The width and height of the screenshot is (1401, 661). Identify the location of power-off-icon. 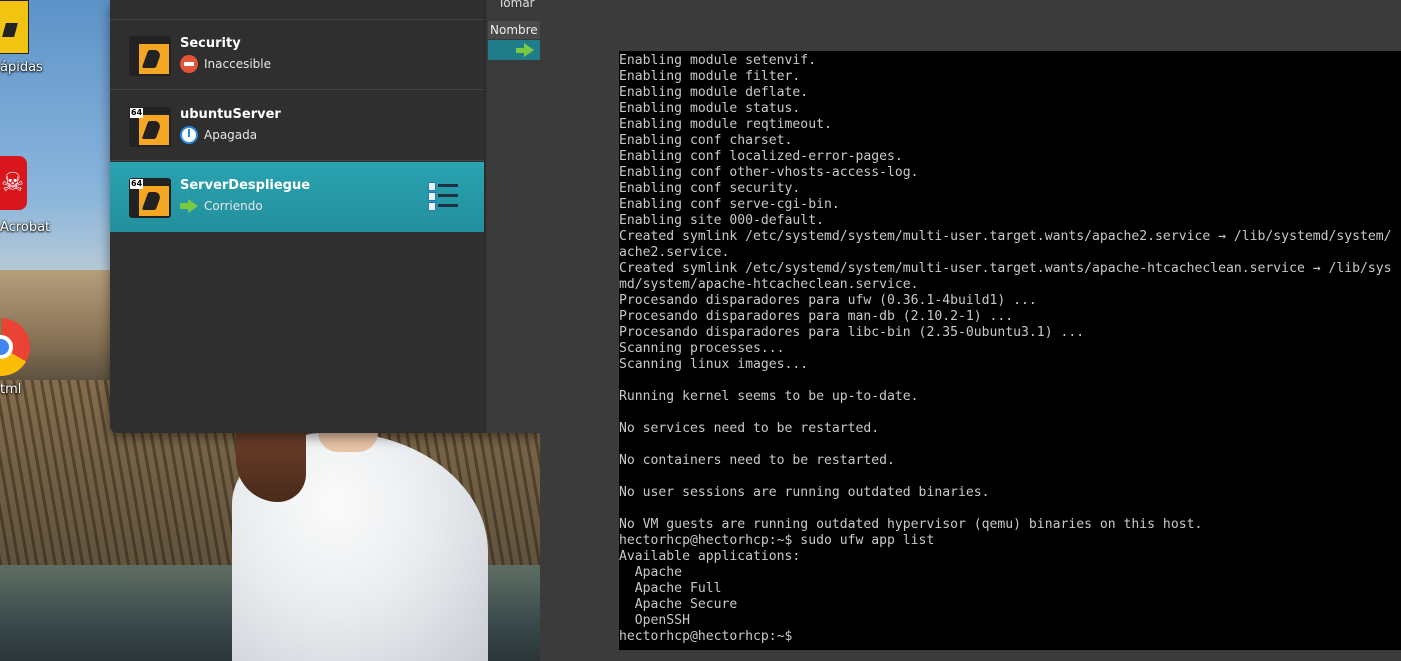
(189, 135).